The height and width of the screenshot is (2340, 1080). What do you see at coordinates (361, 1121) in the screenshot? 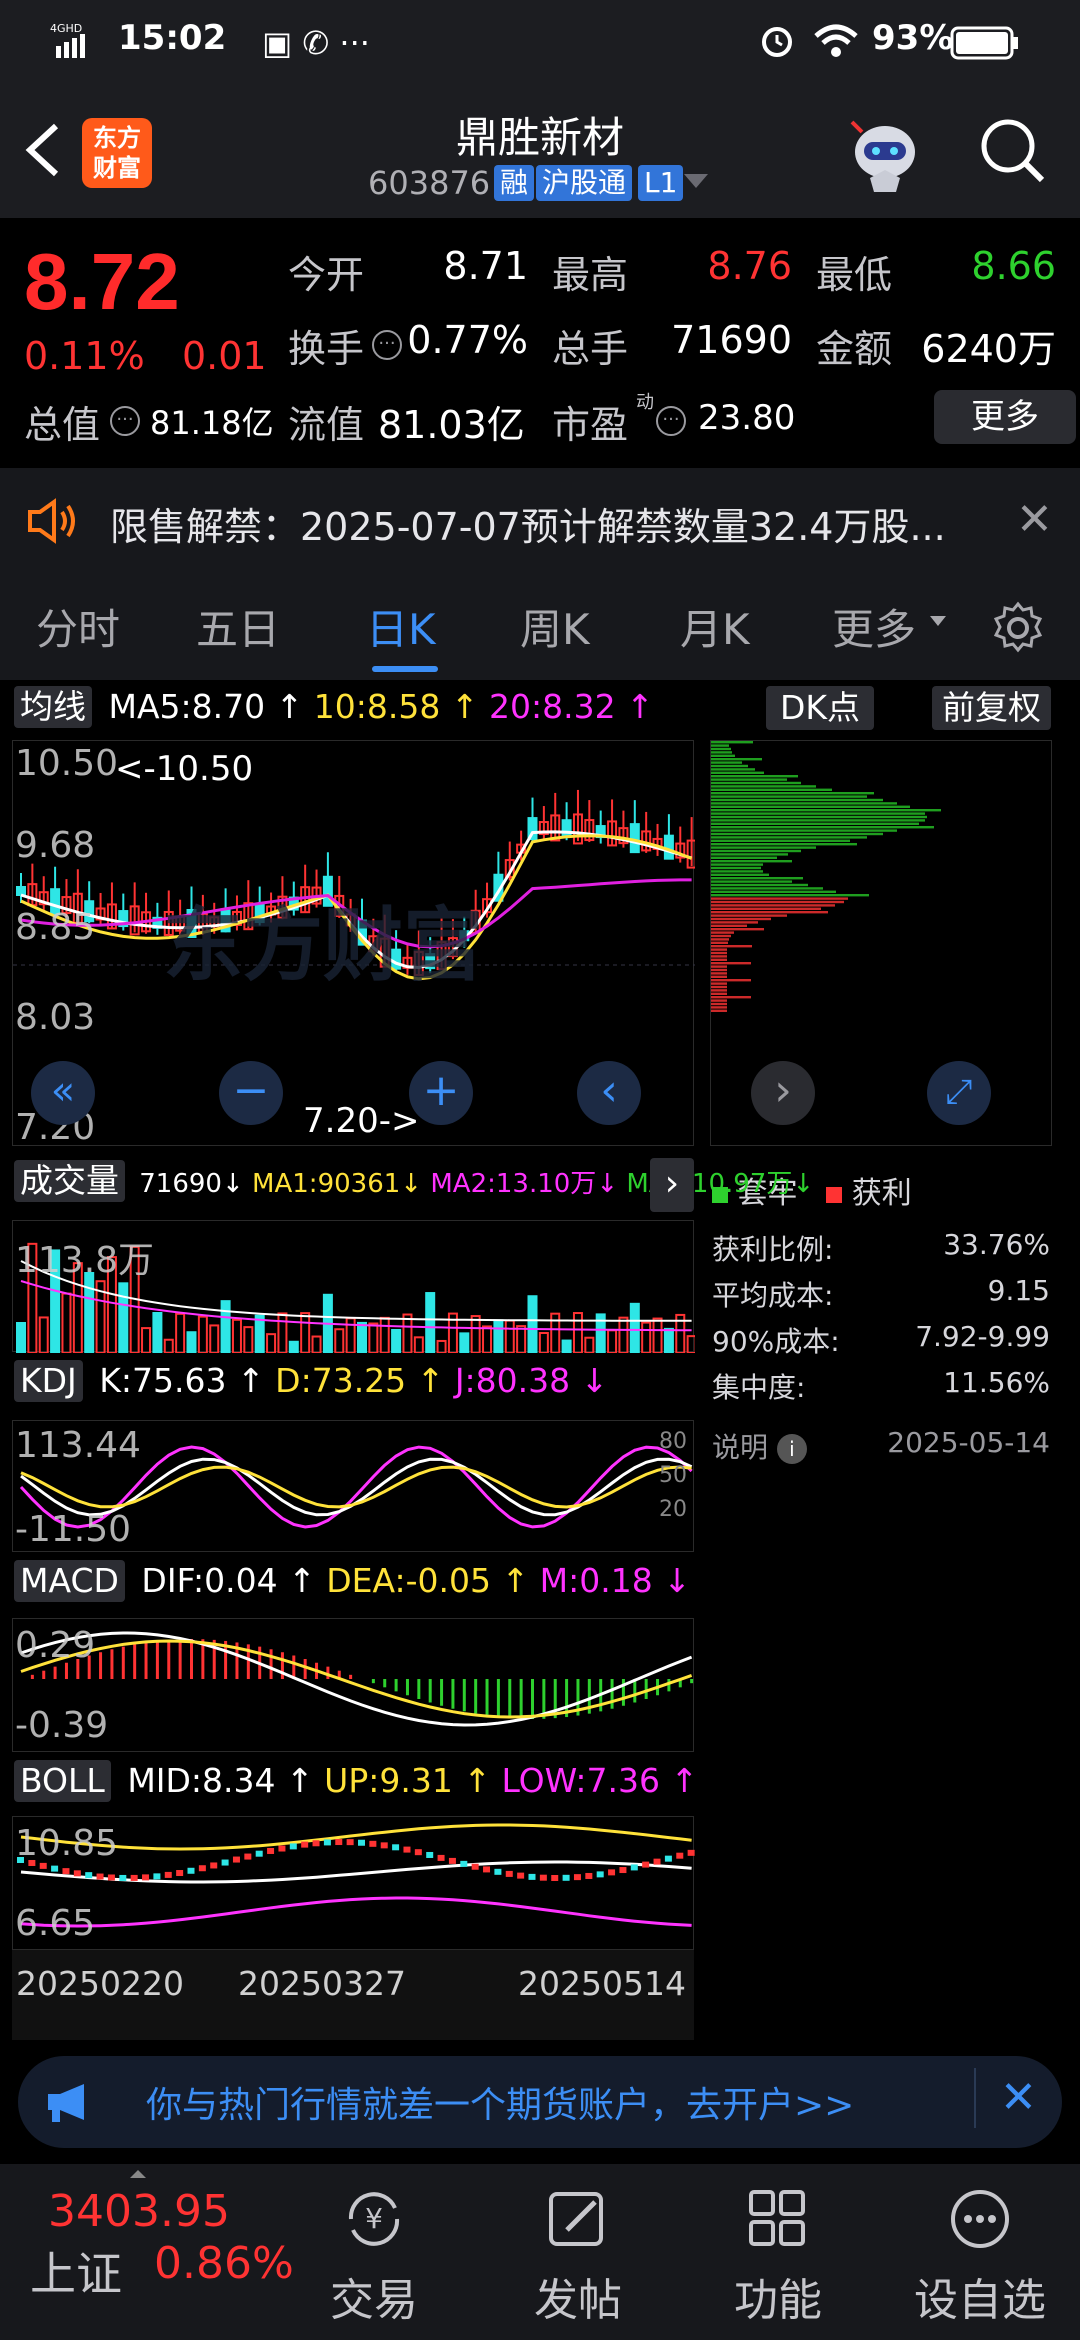
I see `min-price-marker: 7.20->` at bounding box center [361, 1121].